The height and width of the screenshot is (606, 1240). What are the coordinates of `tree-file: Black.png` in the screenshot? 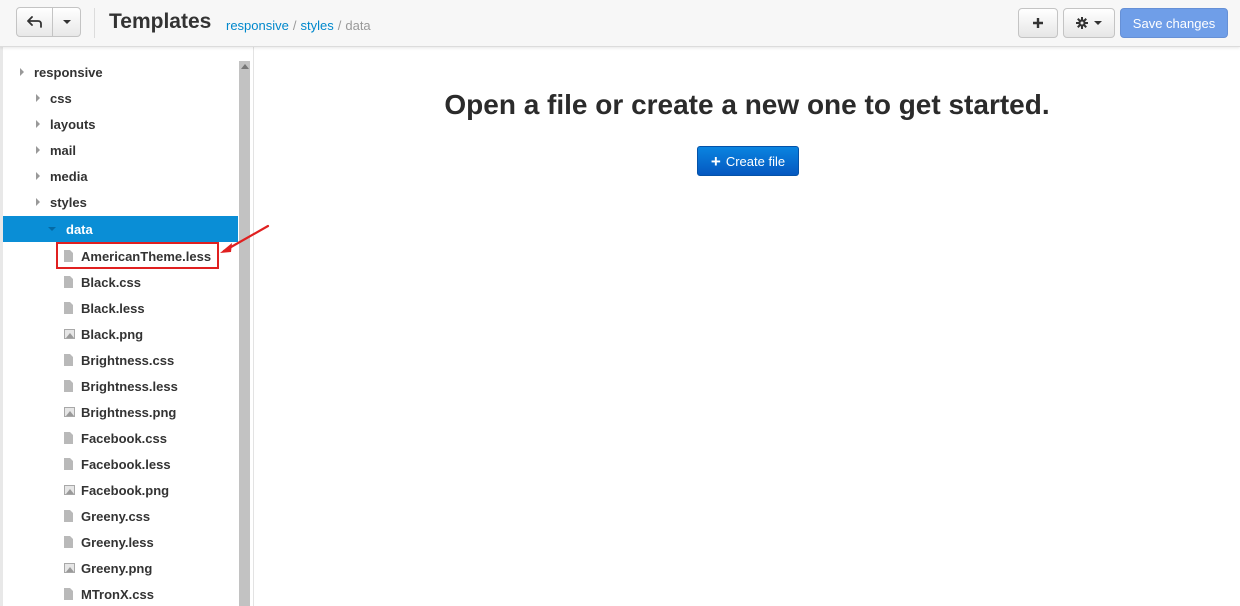 It's located at (120, 334).